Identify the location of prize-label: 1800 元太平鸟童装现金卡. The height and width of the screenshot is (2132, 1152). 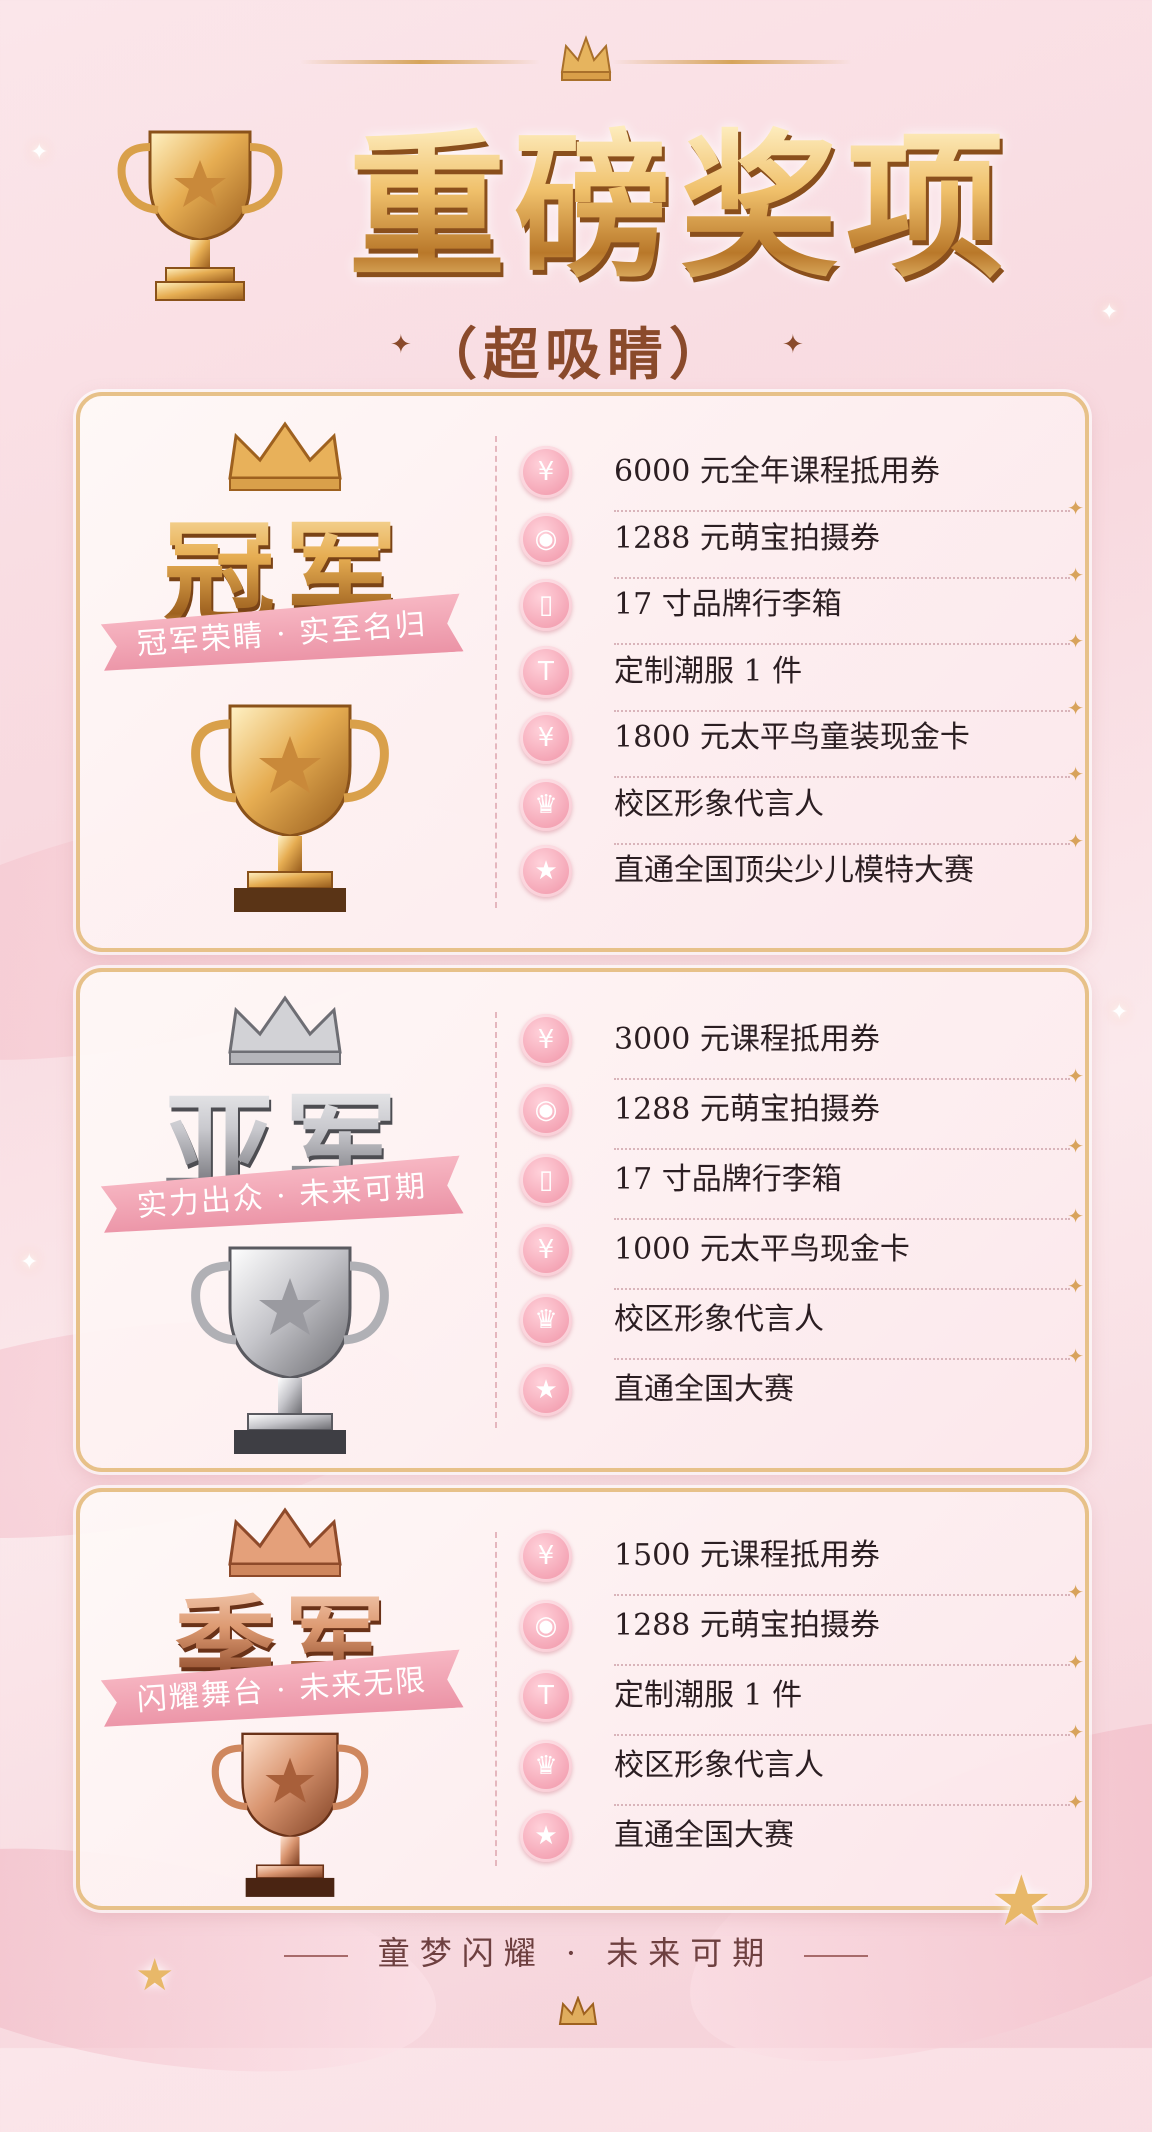
(792, 737).